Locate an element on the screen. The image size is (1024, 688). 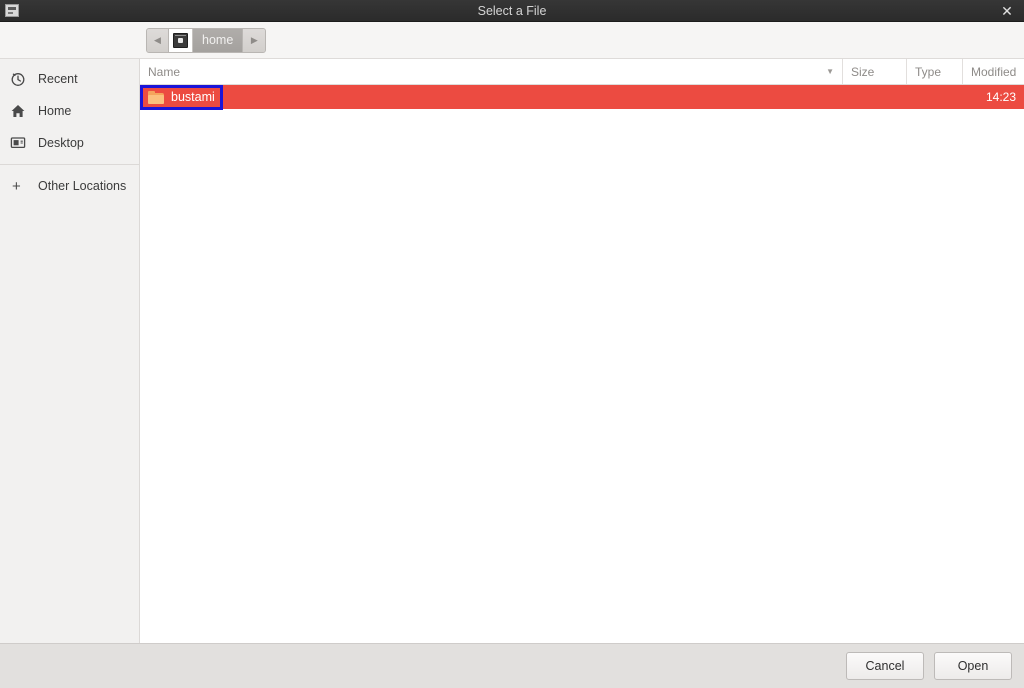
column-header-modified-label: Modified is located at coordinates (994, 71).